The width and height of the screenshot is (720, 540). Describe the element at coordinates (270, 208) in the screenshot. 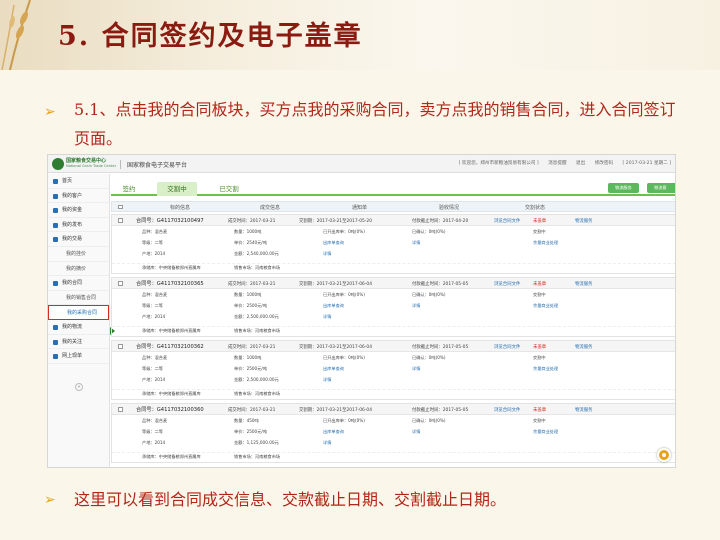

I see `col-deal: 成交信息` at that location.